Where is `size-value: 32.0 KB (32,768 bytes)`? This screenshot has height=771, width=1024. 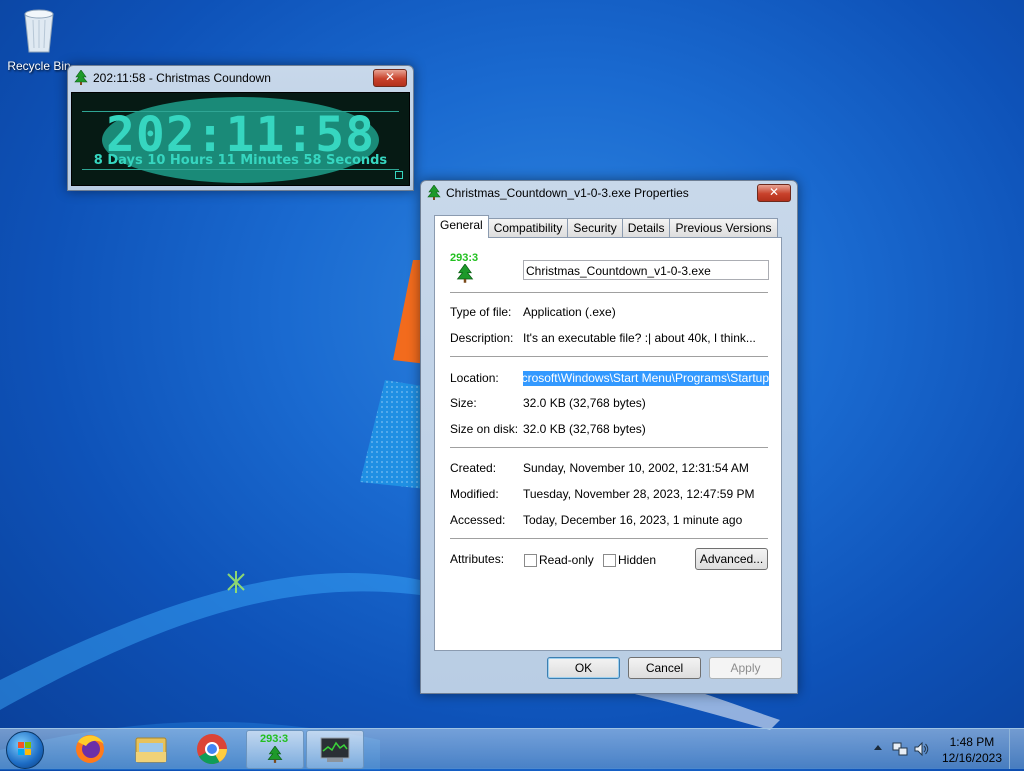 size-value: 32.0 KB (32,768 bytes) is located at coordinates (584, 403).